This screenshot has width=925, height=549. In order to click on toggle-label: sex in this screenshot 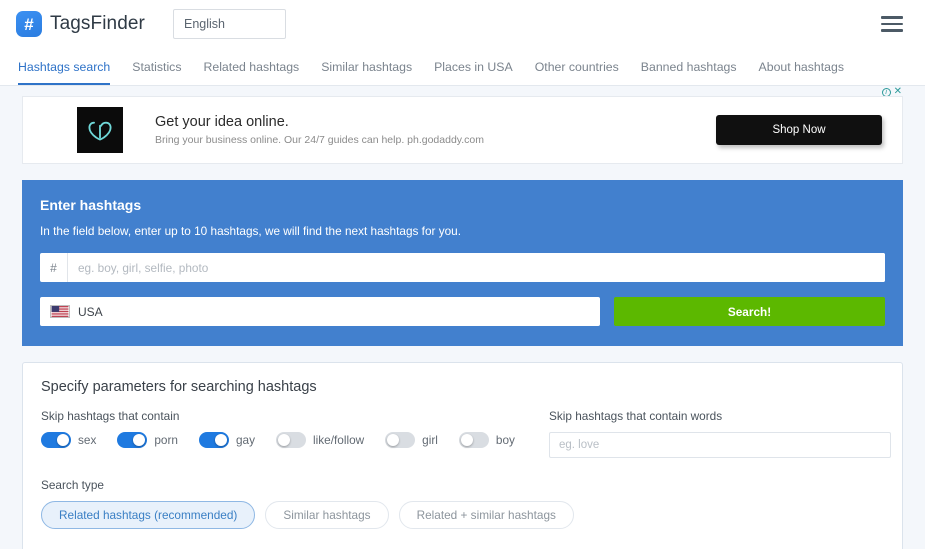, I will do `click(87, 440)`.